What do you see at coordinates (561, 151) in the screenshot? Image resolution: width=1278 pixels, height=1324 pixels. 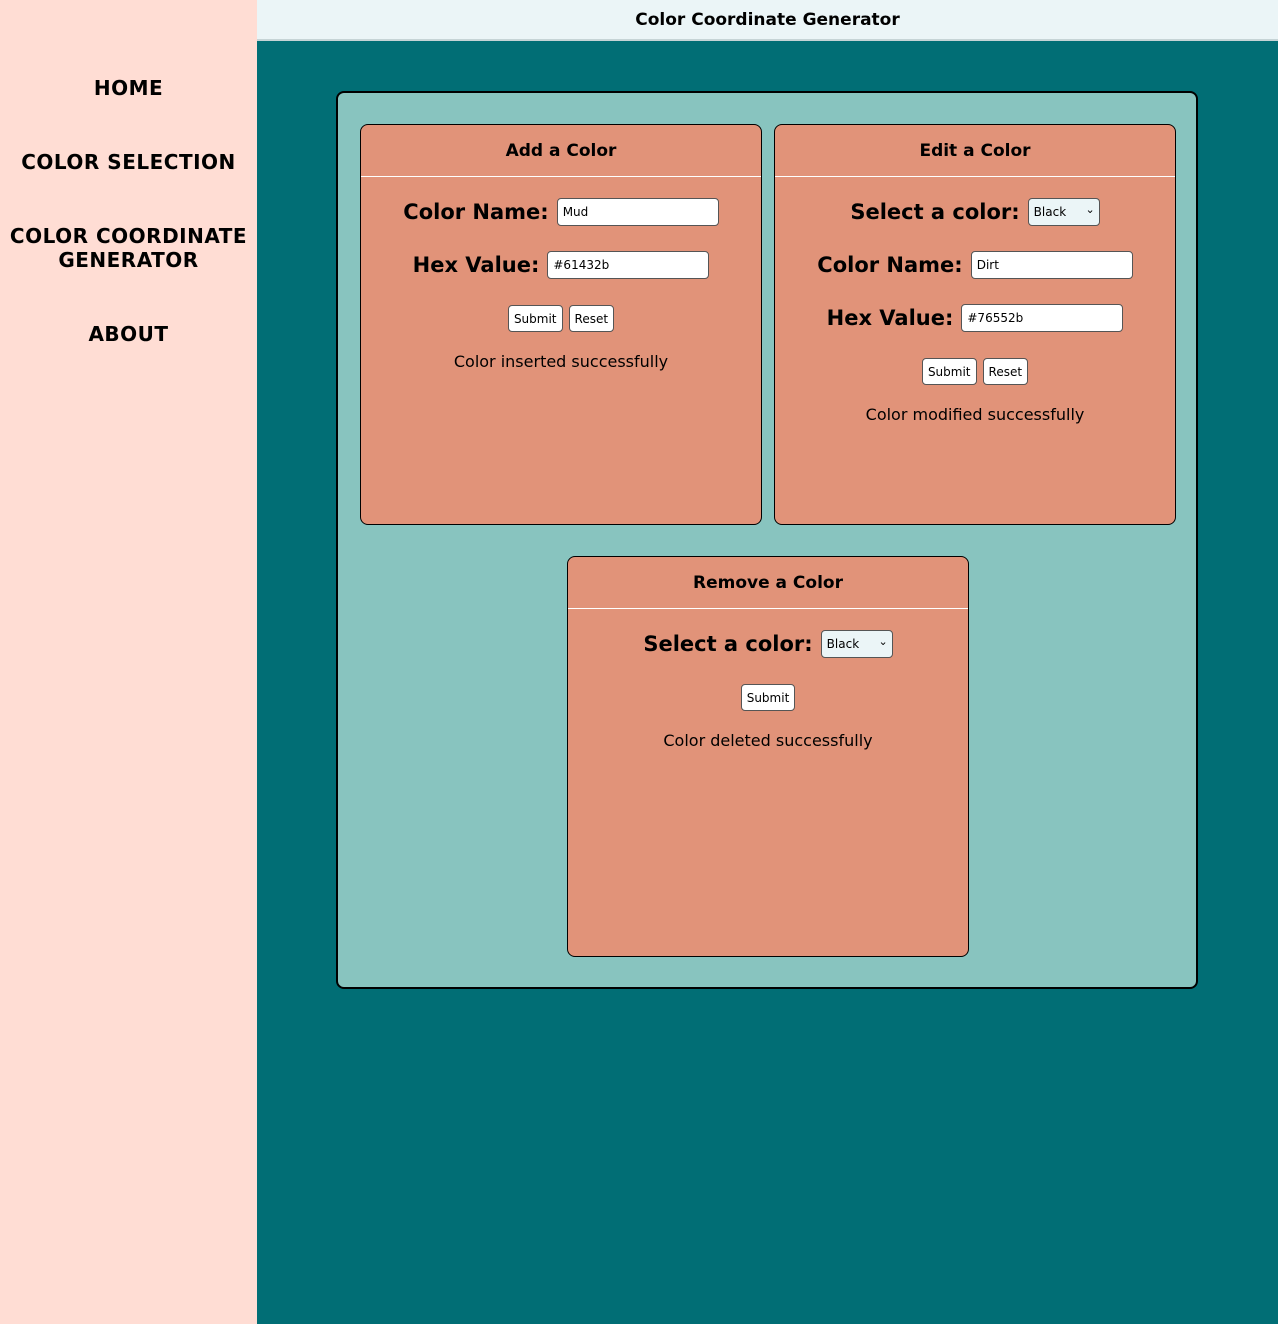 I see `add-color-title: Add a Color` at bounding box center [561, 151].